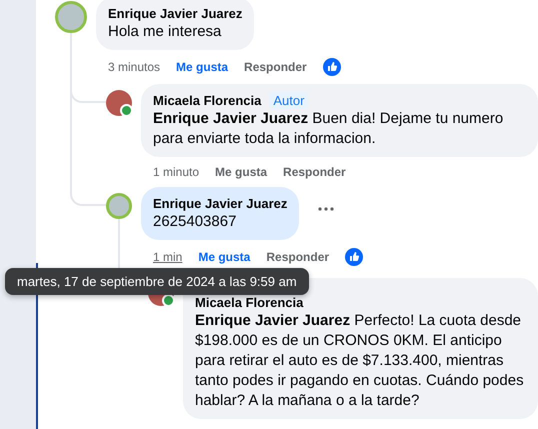 This screenshot has width=538, height=429. What do you see at coordinates (328, 129) in the screenshot?
I see `comment-text: Enrique Javier Juarez Buen dia! Dejame tu numero para enviarte toda la informacion.` at bounding box center [328, 129].